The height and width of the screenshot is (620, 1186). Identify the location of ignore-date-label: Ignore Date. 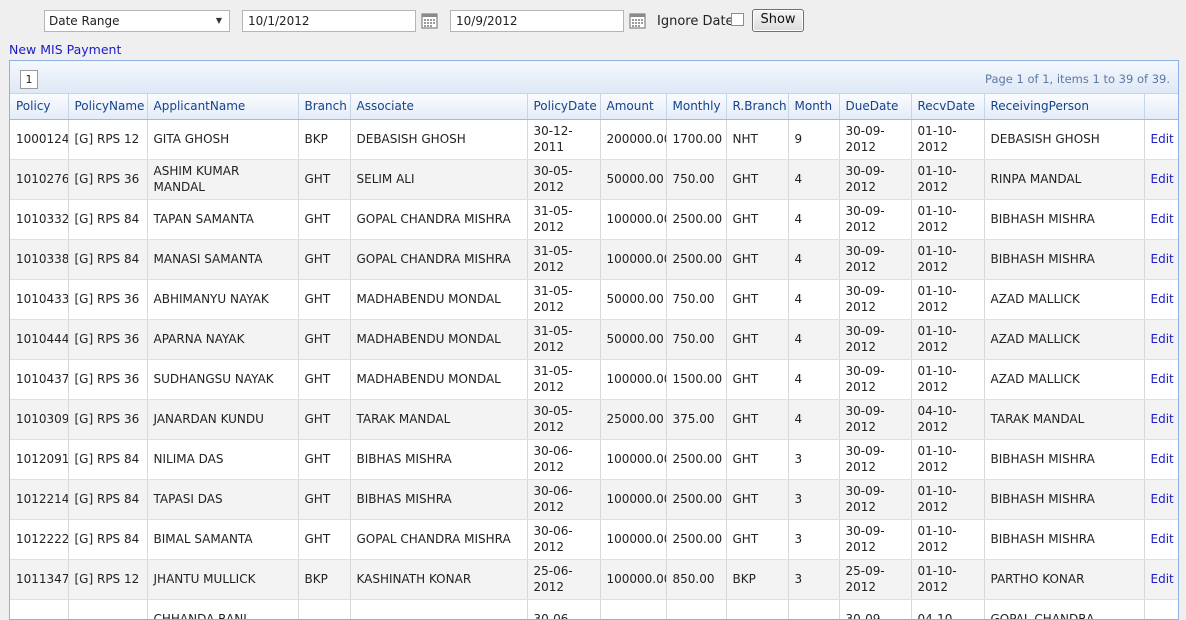
(695, 21).